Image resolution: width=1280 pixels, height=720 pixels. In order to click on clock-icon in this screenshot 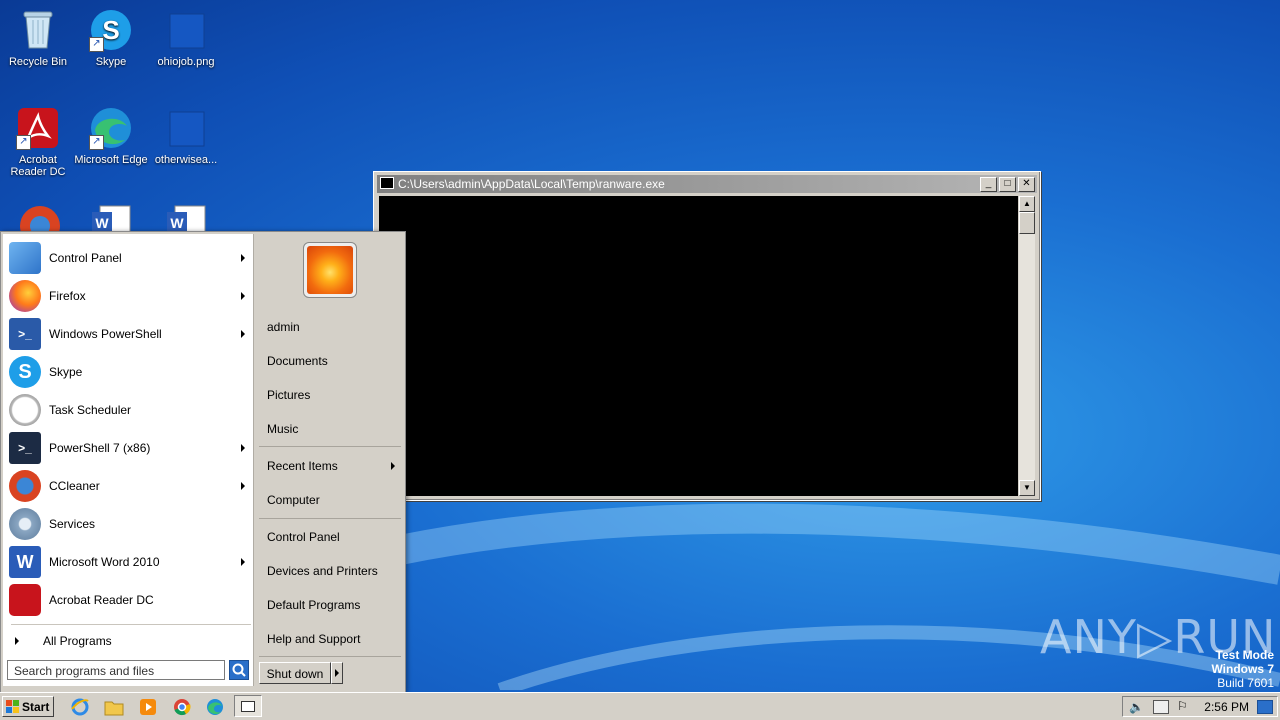, I will do `click(25, 410)`.